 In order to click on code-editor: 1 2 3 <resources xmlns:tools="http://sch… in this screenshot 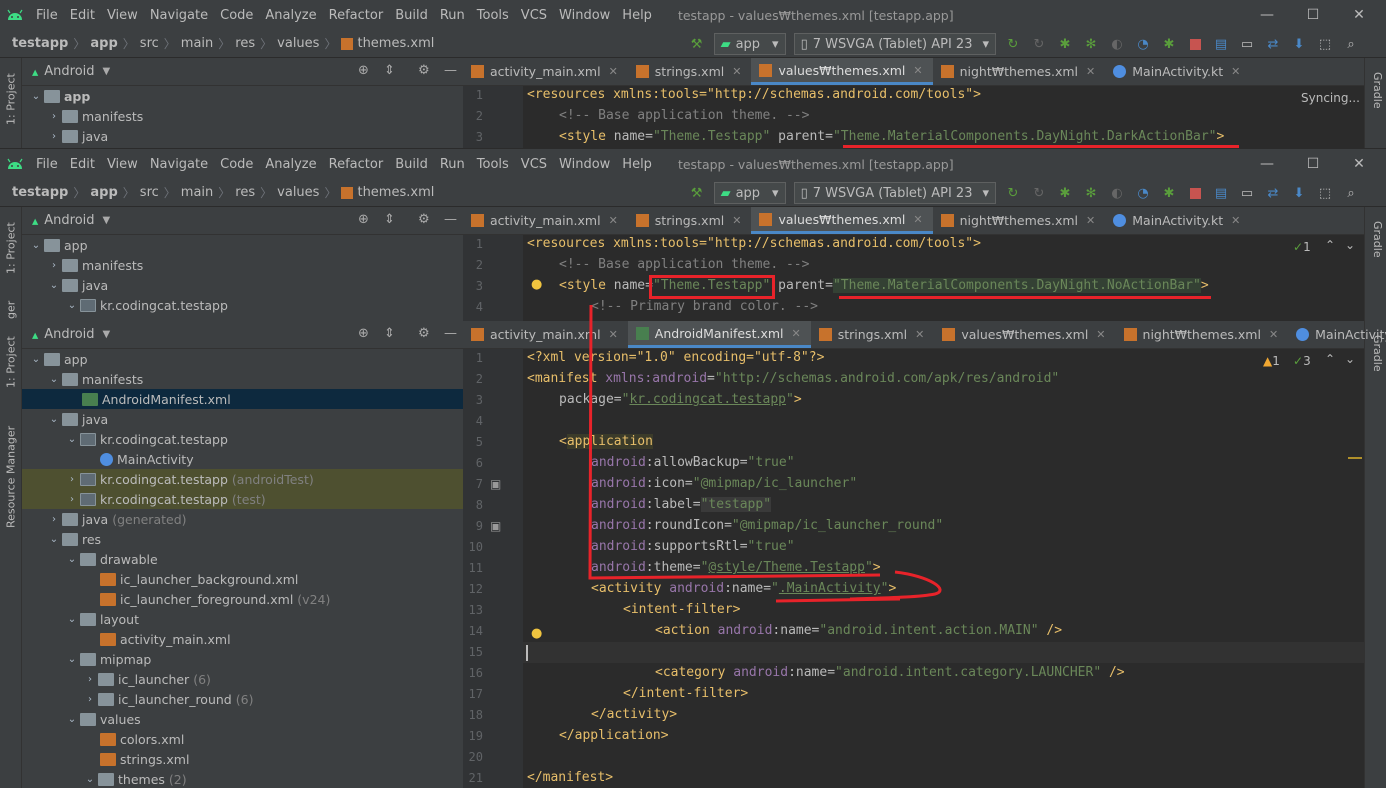, I will do `click(913, 117)`.